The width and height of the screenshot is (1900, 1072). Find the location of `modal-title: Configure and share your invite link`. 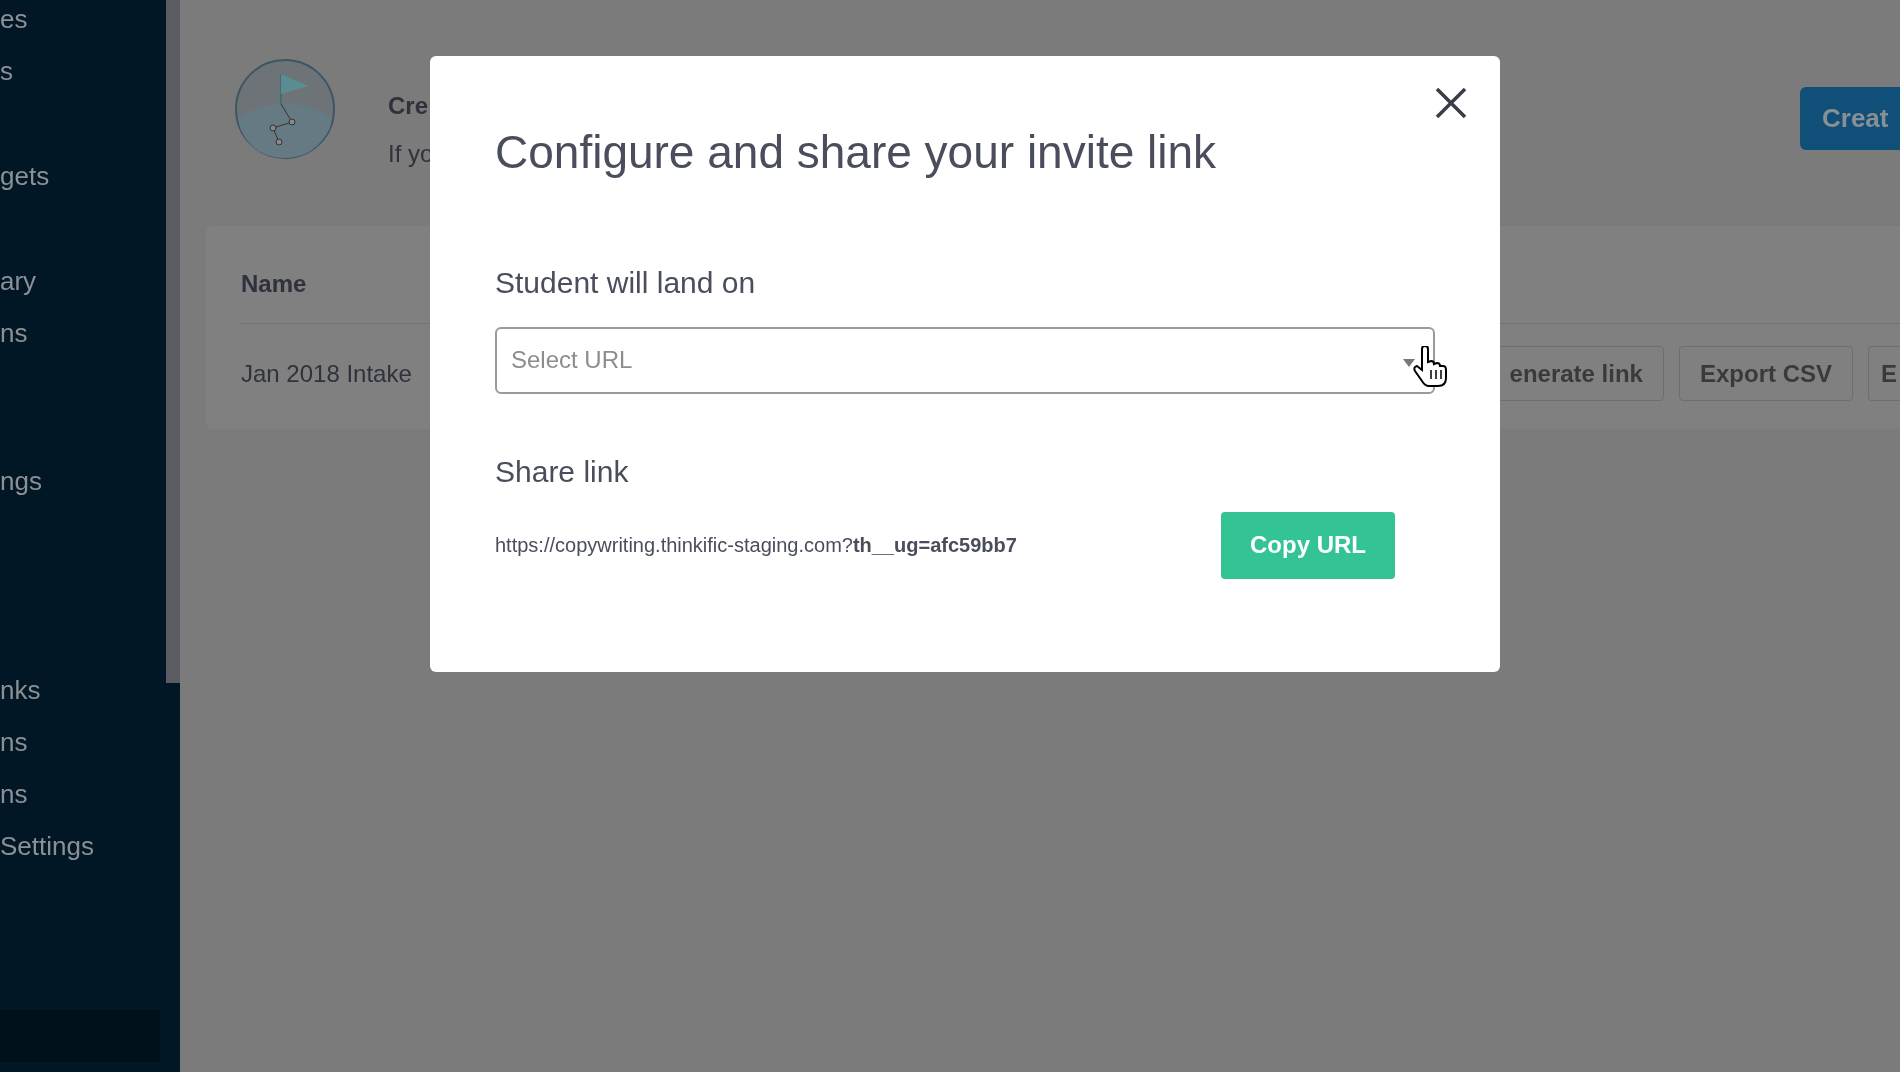

modal-title: Configure and share your invite link is located at coordinates (856, 152).